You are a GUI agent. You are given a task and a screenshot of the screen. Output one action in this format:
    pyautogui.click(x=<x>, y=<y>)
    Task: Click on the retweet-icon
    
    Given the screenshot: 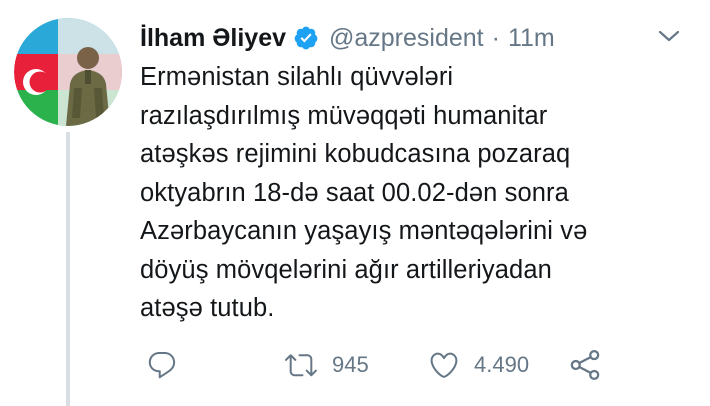 What is the action you would take?
    pyautogui.click(x=301, y=365)
    